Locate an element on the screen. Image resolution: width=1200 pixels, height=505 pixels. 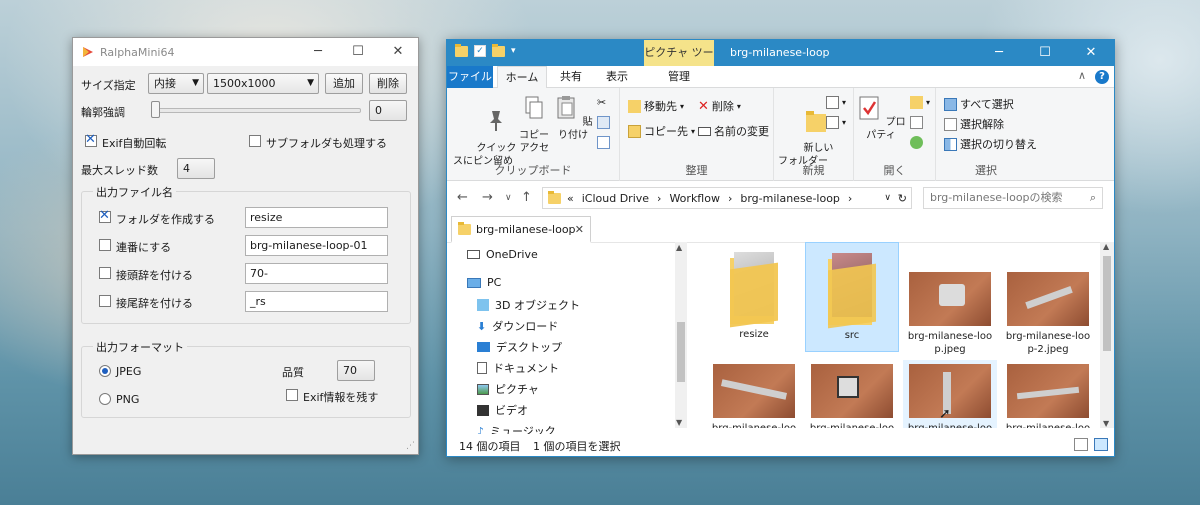
keep-exif-checkbox is located at coordinates (292, 395).